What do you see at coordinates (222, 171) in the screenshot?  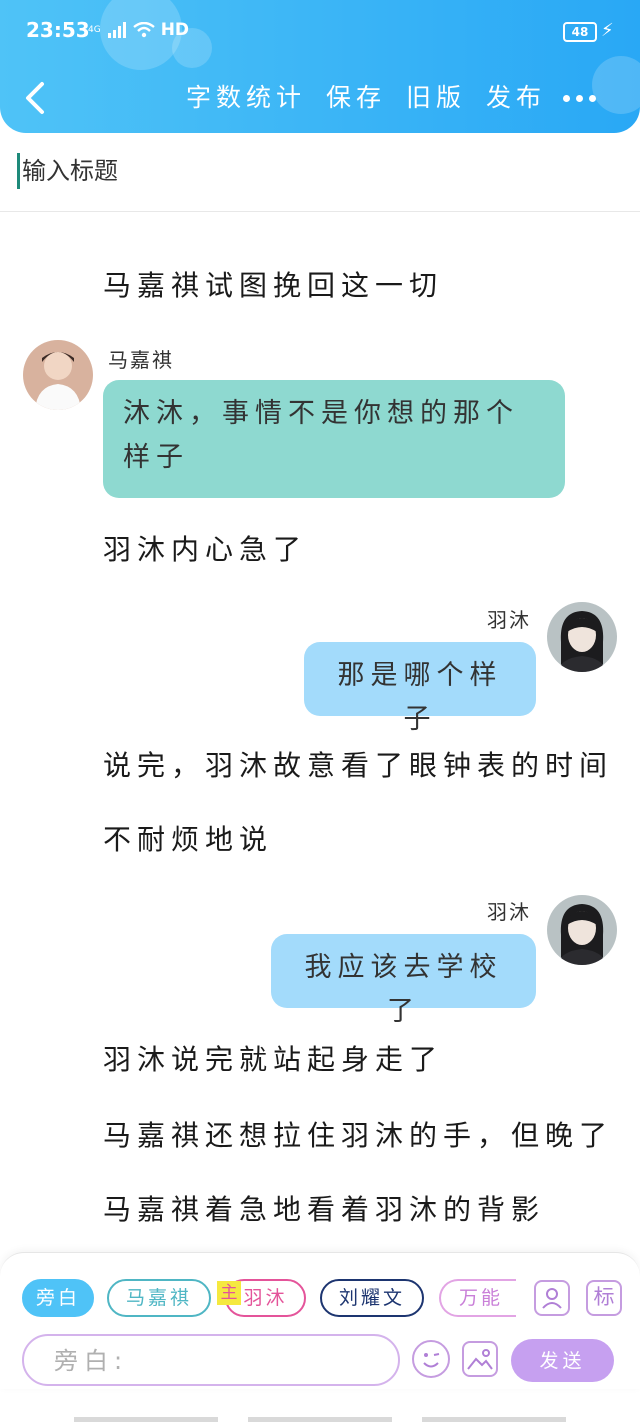 I see `title-input` at bounding box center [222, 171].